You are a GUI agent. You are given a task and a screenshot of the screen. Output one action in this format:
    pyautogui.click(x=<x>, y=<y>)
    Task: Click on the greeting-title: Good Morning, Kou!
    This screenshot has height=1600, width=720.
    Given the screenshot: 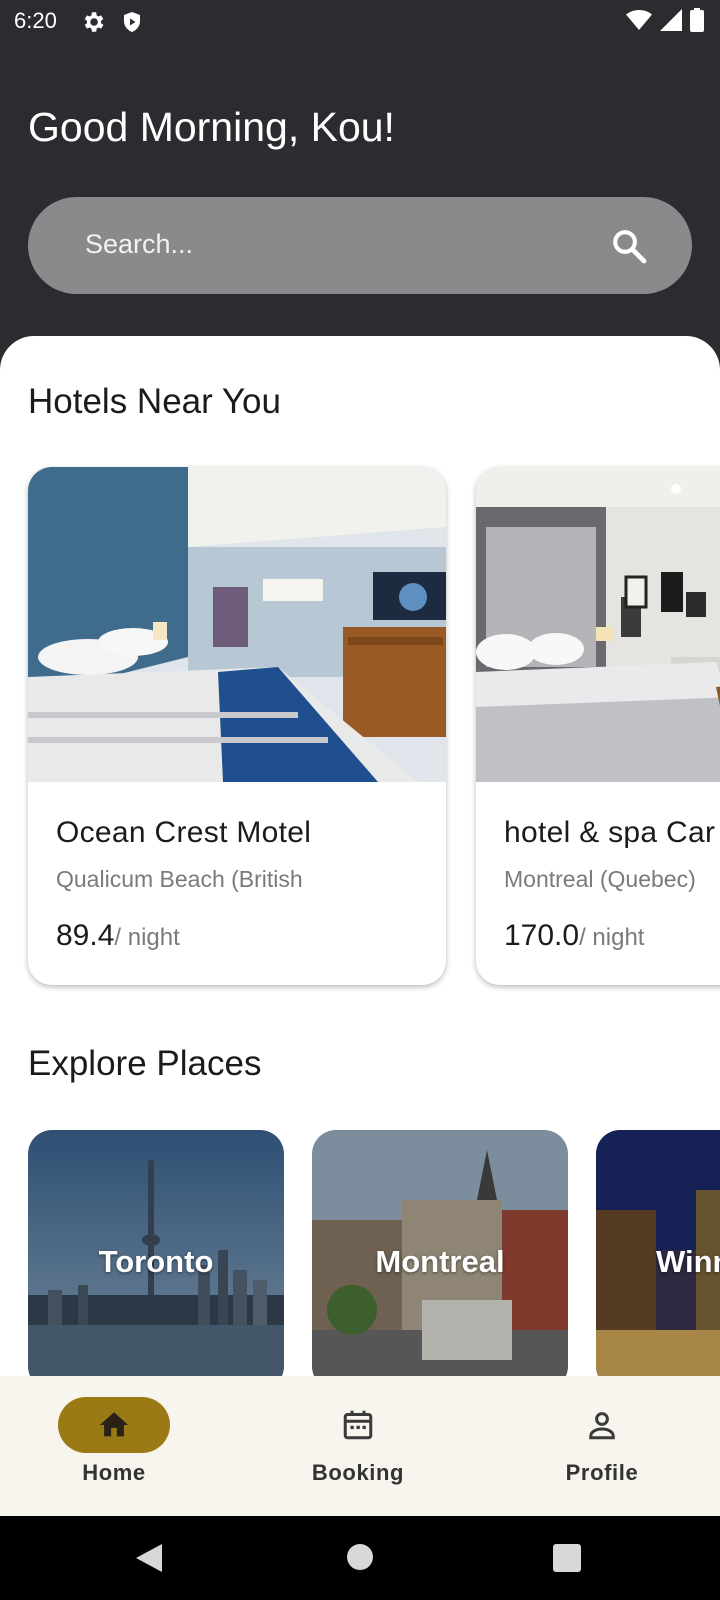 What is the action you would take?
    pyautogui.click(x=211, y=127)
    